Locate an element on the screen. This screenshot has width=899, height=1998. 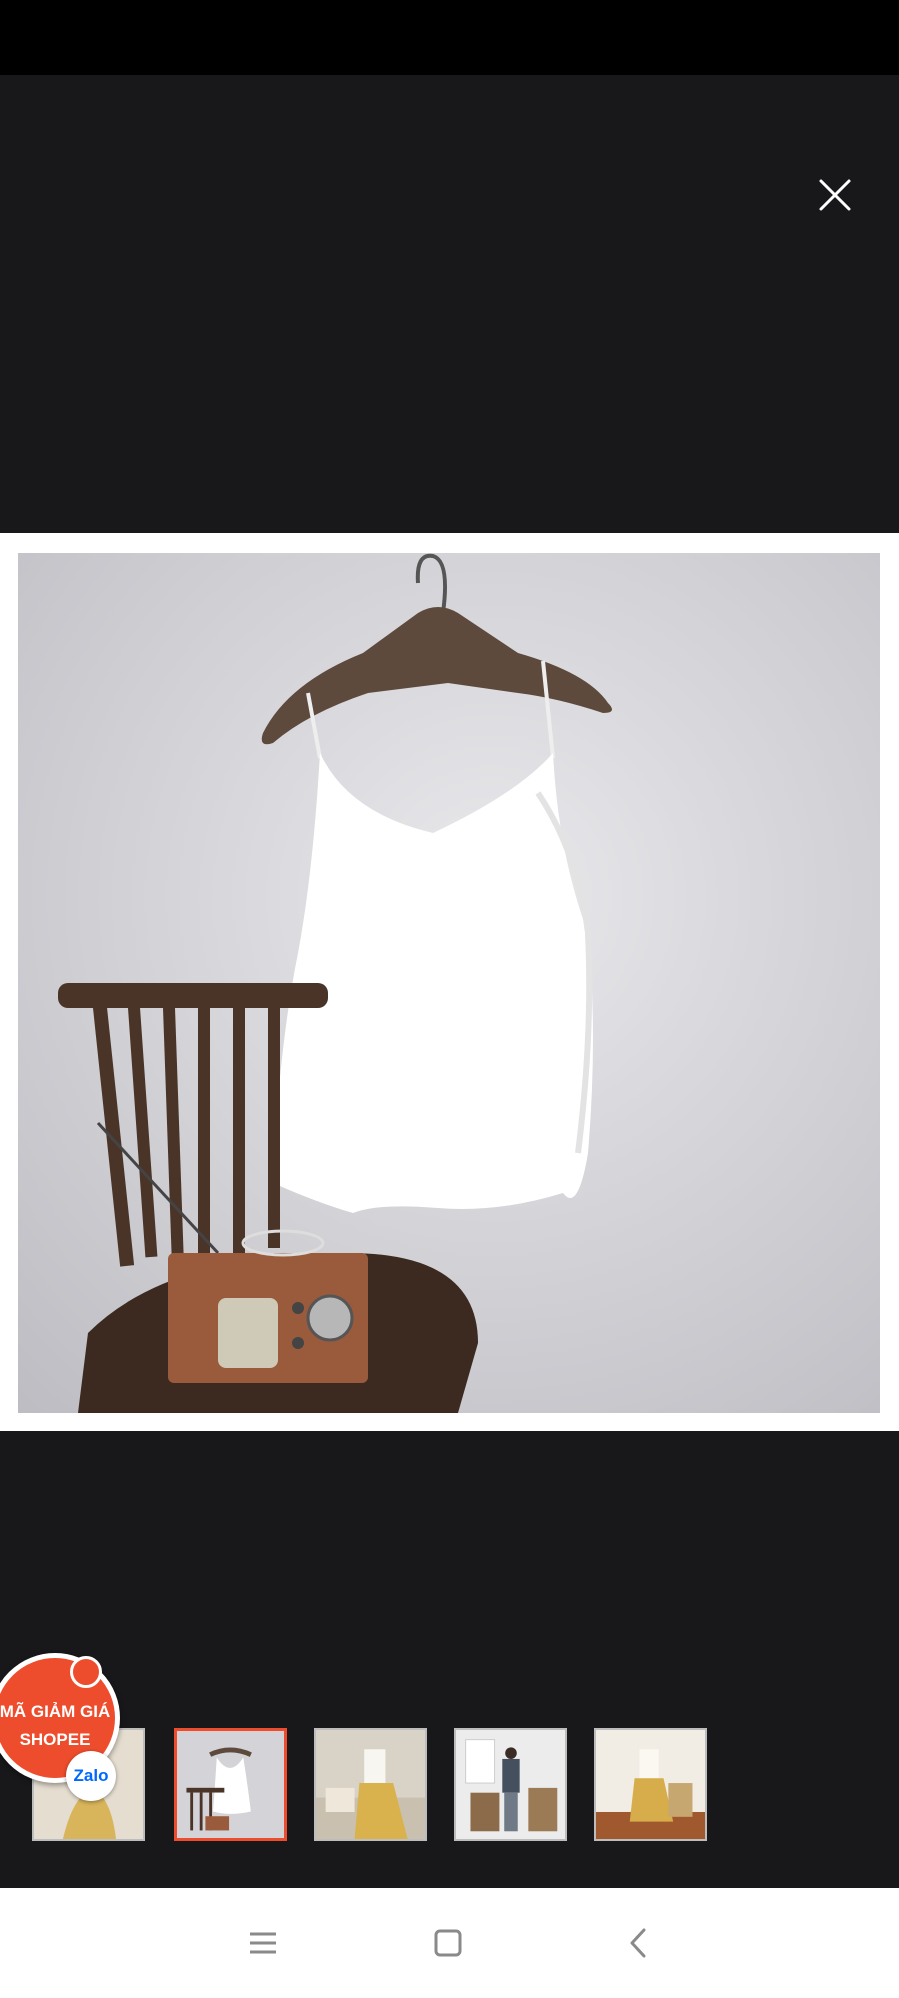
notification-dot is located at coordinates (86, 1672).